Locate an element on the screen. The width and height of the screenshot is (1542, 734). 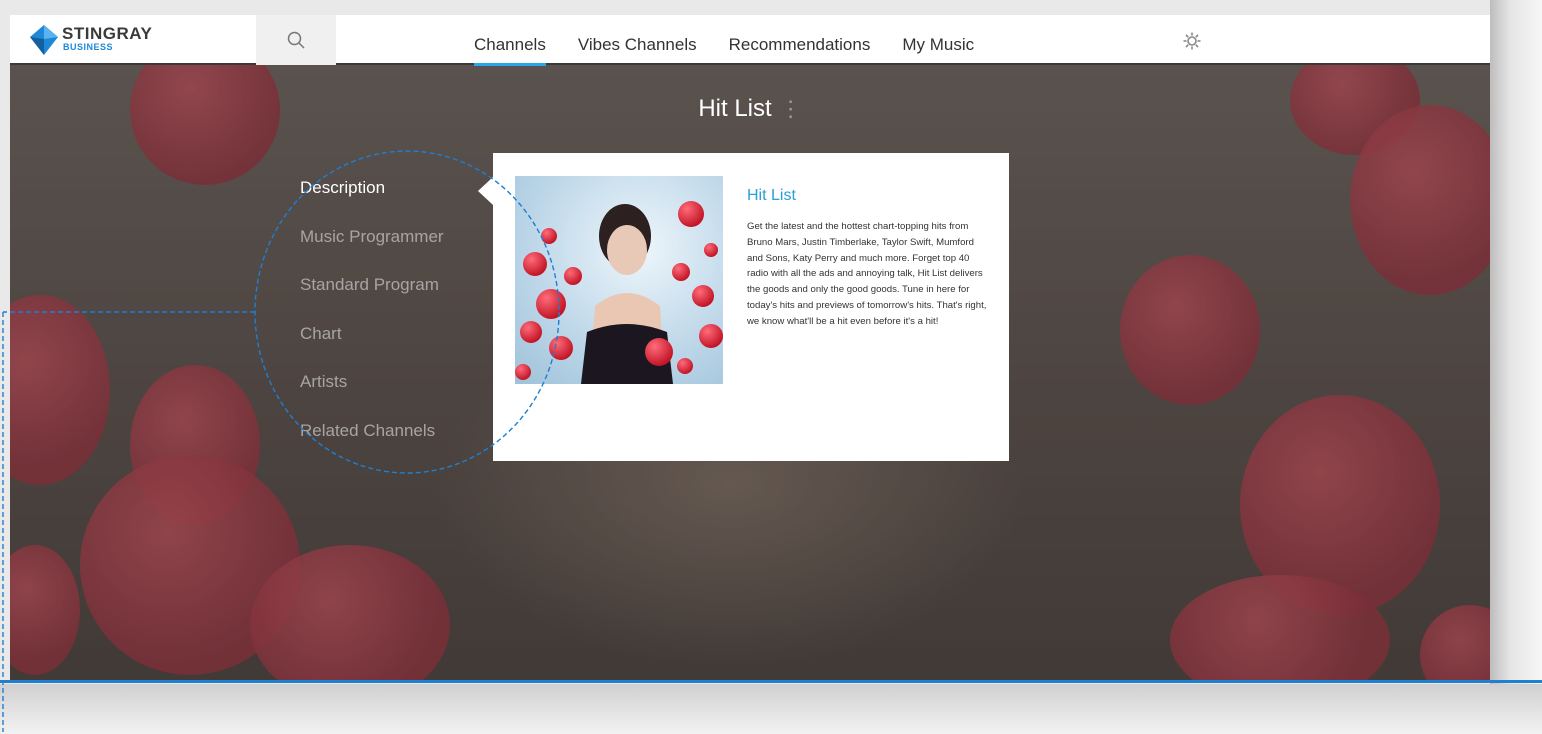
channel-cover-image is located at coordinates (619, 280).